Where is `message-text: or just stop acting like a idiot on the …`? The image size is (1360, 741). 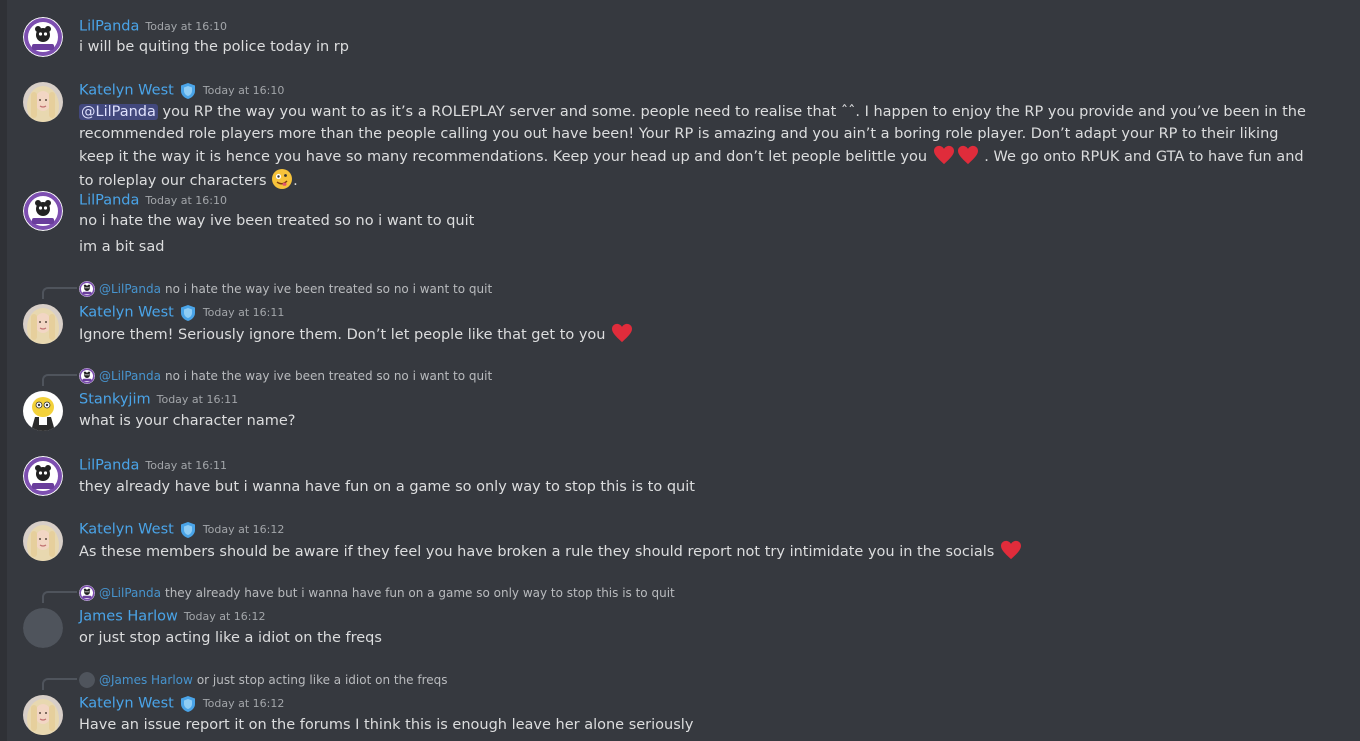
message-text: or just stop acting like a idiot on the … is located at coordinates (230, 638).